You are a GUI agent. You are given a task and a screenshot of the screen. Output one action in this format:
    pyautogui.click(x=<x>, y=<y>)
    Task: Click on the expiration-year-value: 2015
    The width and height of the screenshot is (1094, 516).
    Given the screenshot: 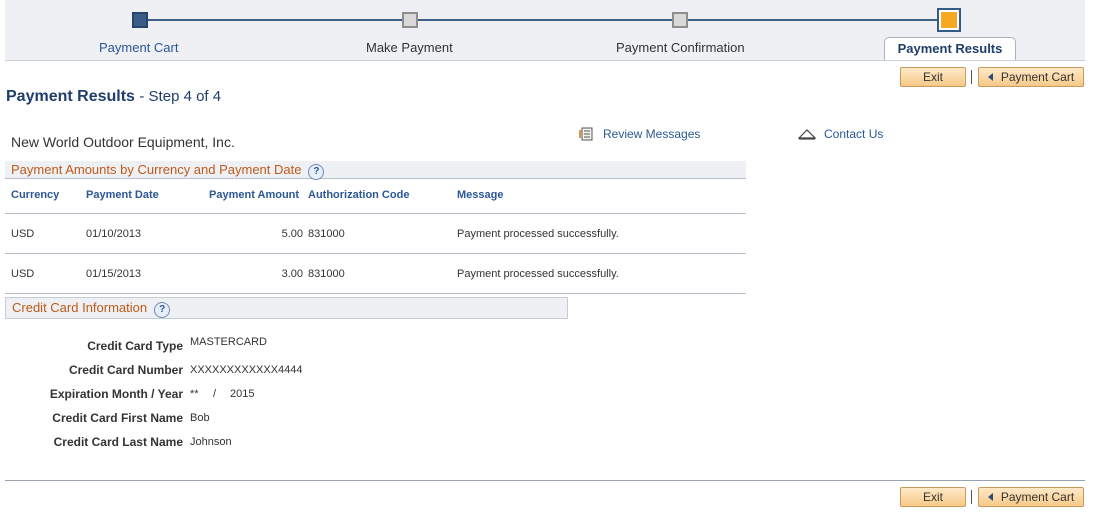 What is the action you would take?
    pyautogui.click(x=242, y=394)
    